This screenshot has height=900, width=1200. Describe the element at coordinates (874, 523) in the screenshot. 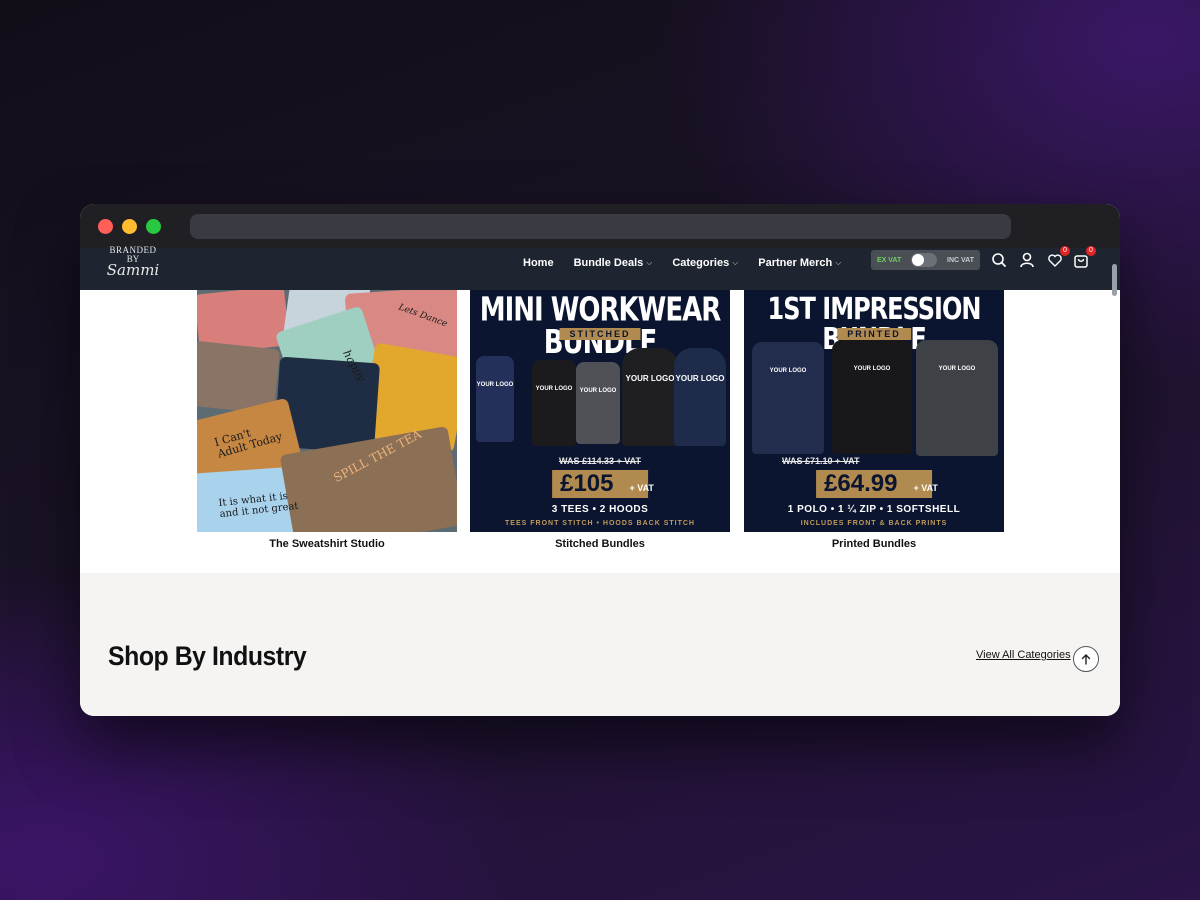

I see `bundle-note: INCLUDES FRONT & BACK PRINTS` at that location.